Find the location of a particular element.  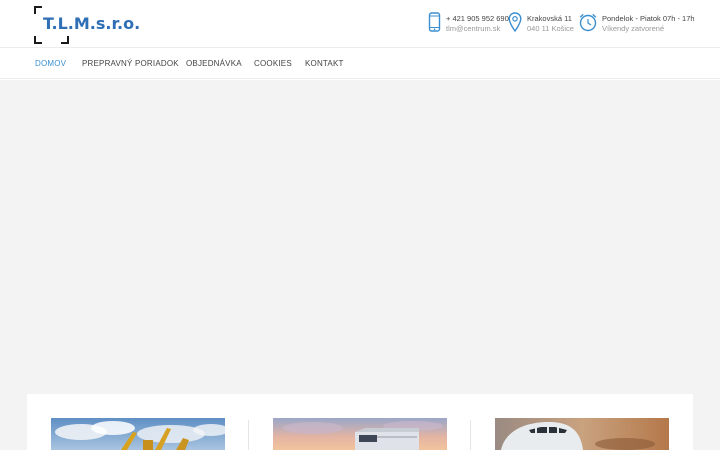

email-address: tlm@centrum.sk is located at coordinates (473, 29).